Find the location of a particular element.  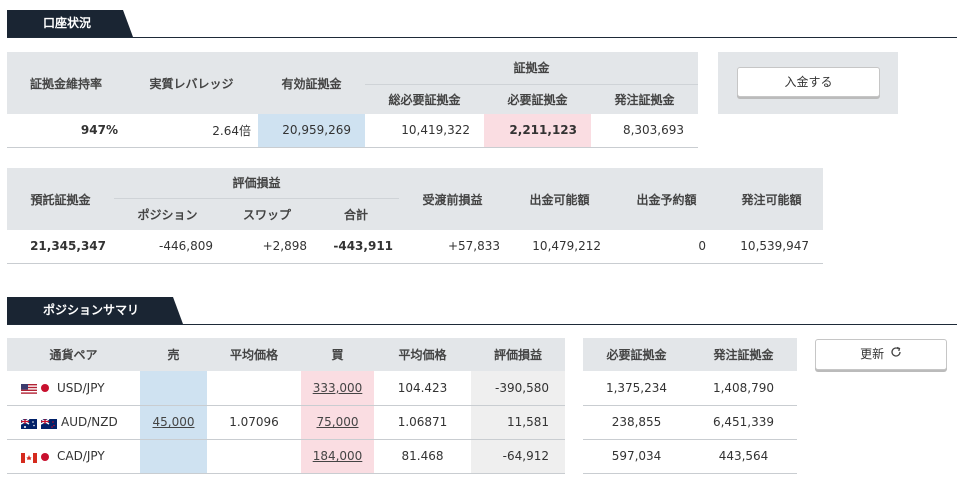

value-order-margin: 8,303,693 is located at coordinates (645, 131).